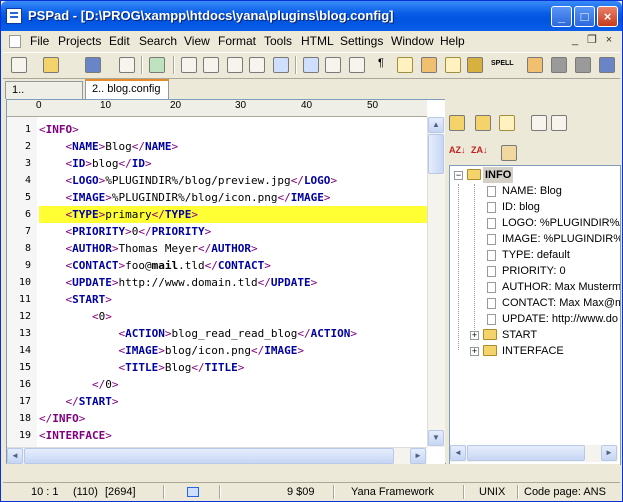 The height and width of the screenshot is (502, 623). I want to click on tree-node-info: INFO, so click(498, 175).